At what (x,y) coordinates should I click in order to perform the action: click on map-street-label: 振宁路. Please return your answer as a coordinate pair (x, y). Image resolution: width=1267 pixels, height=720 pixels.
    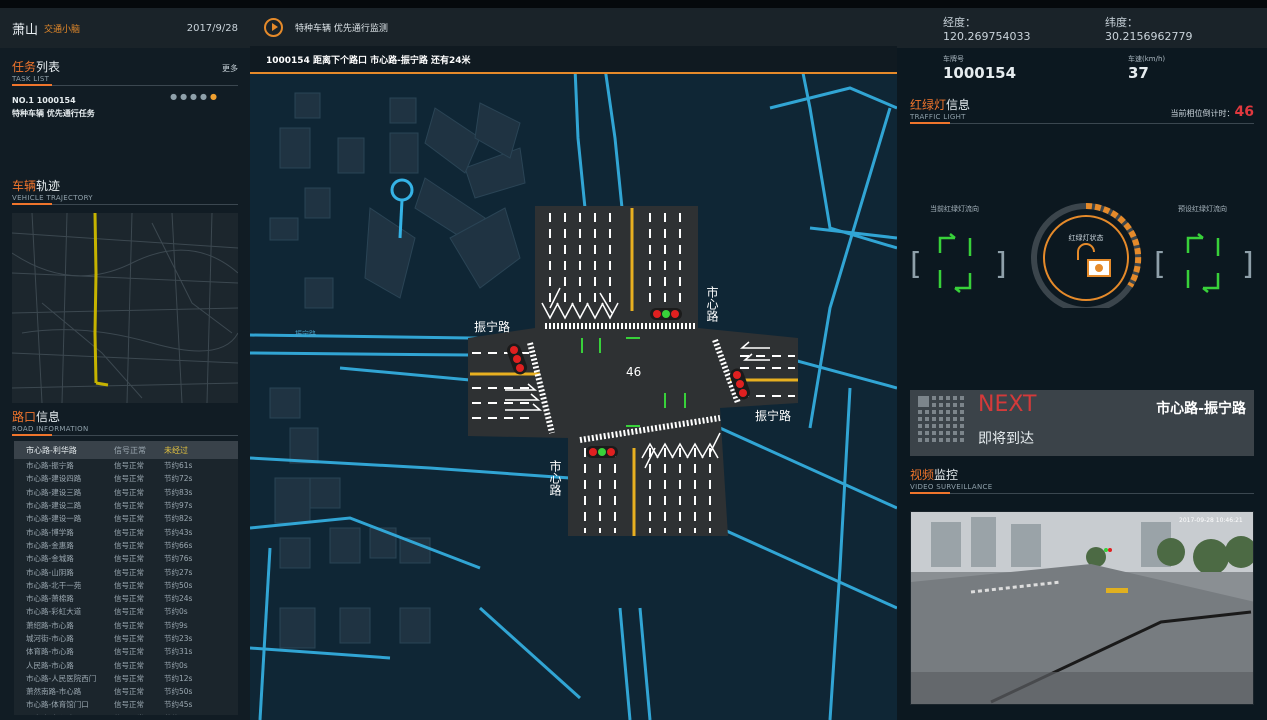
    Looking at the image, I should click on (305, 333).